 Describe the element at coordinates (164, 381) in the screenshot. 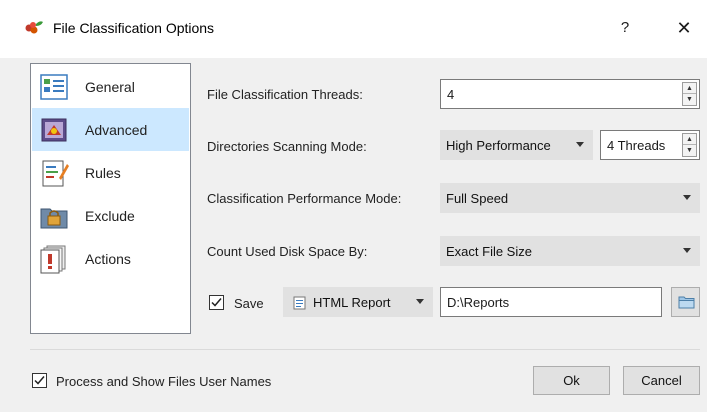

I see `user-names-label: Process and Show Files User Names` at that location.